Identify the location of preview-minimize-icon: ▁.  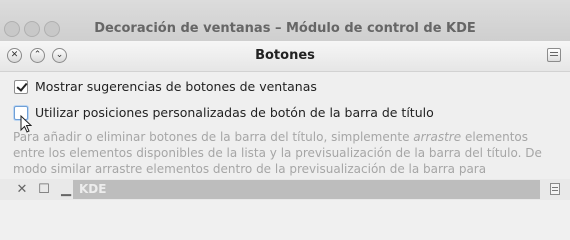
(66, 189).